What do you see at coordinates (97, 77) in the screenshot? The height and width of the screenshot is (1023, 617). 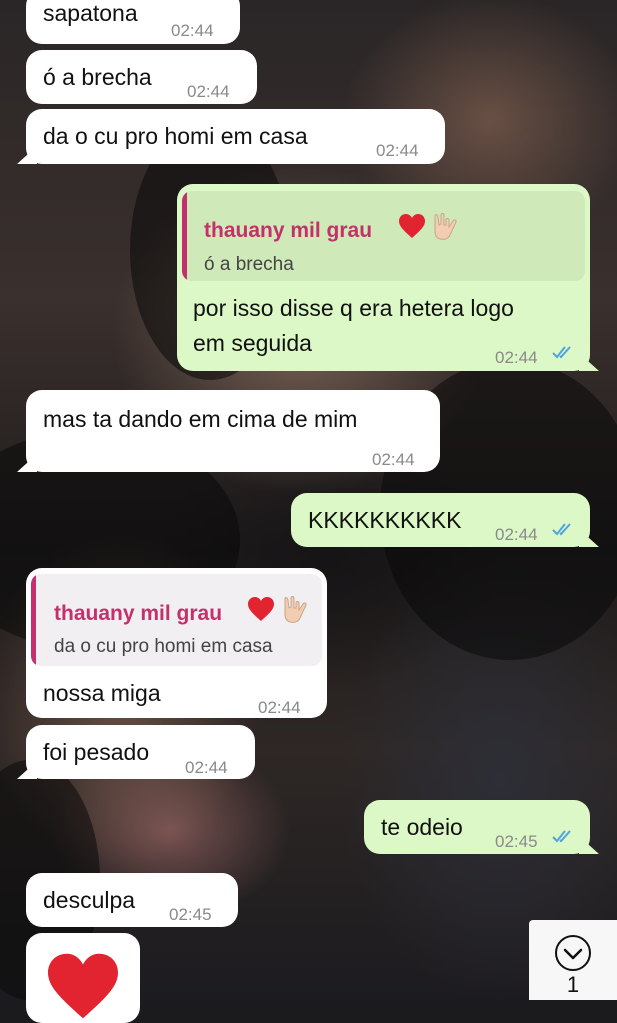 I see `message-text: ó a brecha` at bounding box center [97, 77].